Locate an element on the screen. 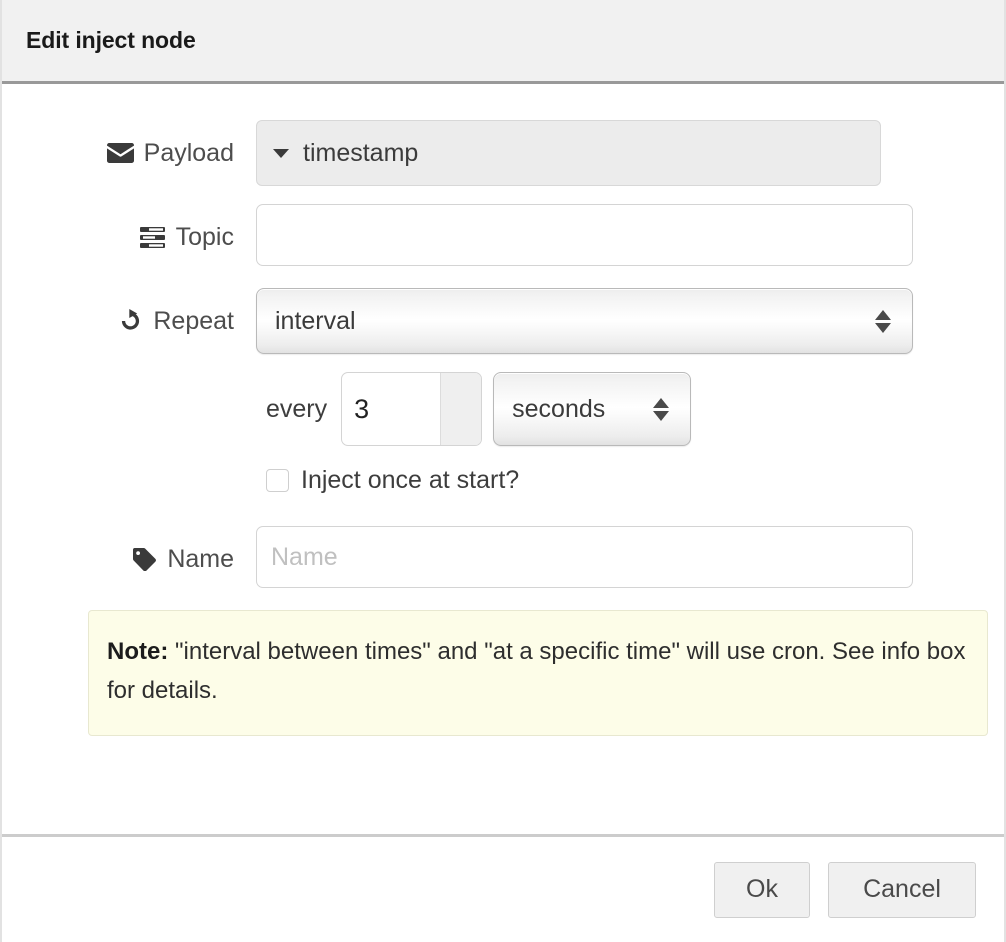 Image resolution: width=1006 pixels, height=942 pixels. payload-label-text: Payload is located at coordinates (188, 152).